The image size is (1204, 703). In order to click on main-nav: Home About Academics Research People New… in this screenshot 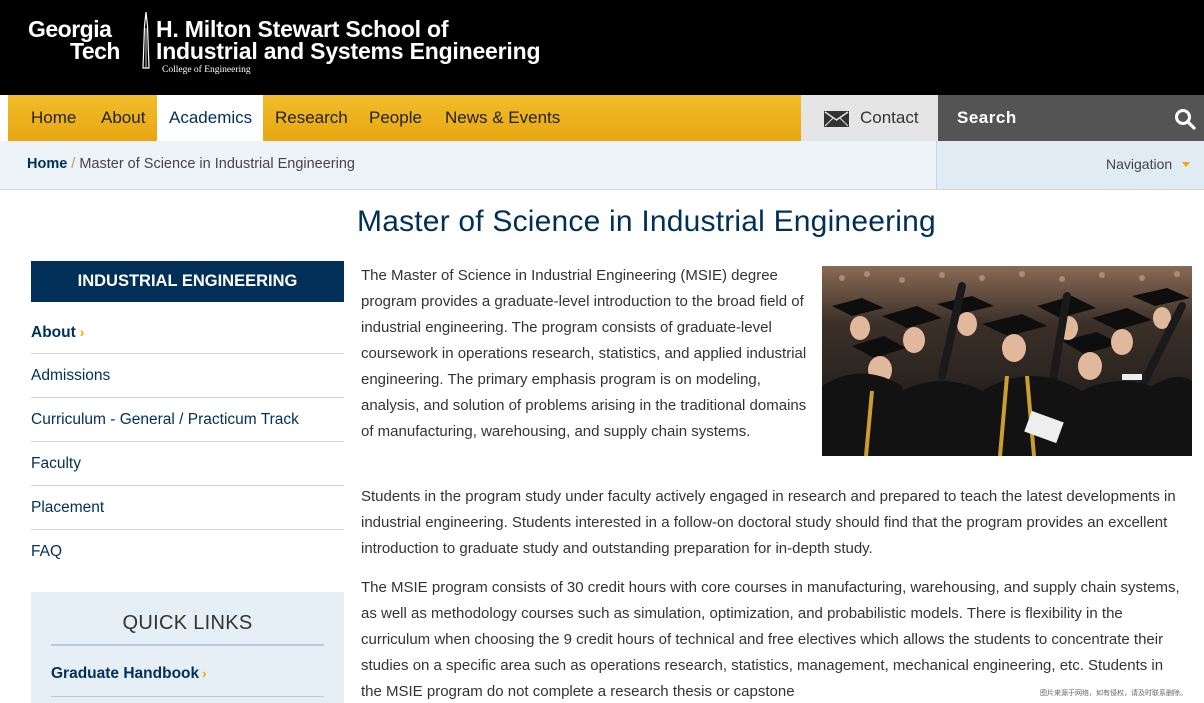, I will do `click(602, 118)`.